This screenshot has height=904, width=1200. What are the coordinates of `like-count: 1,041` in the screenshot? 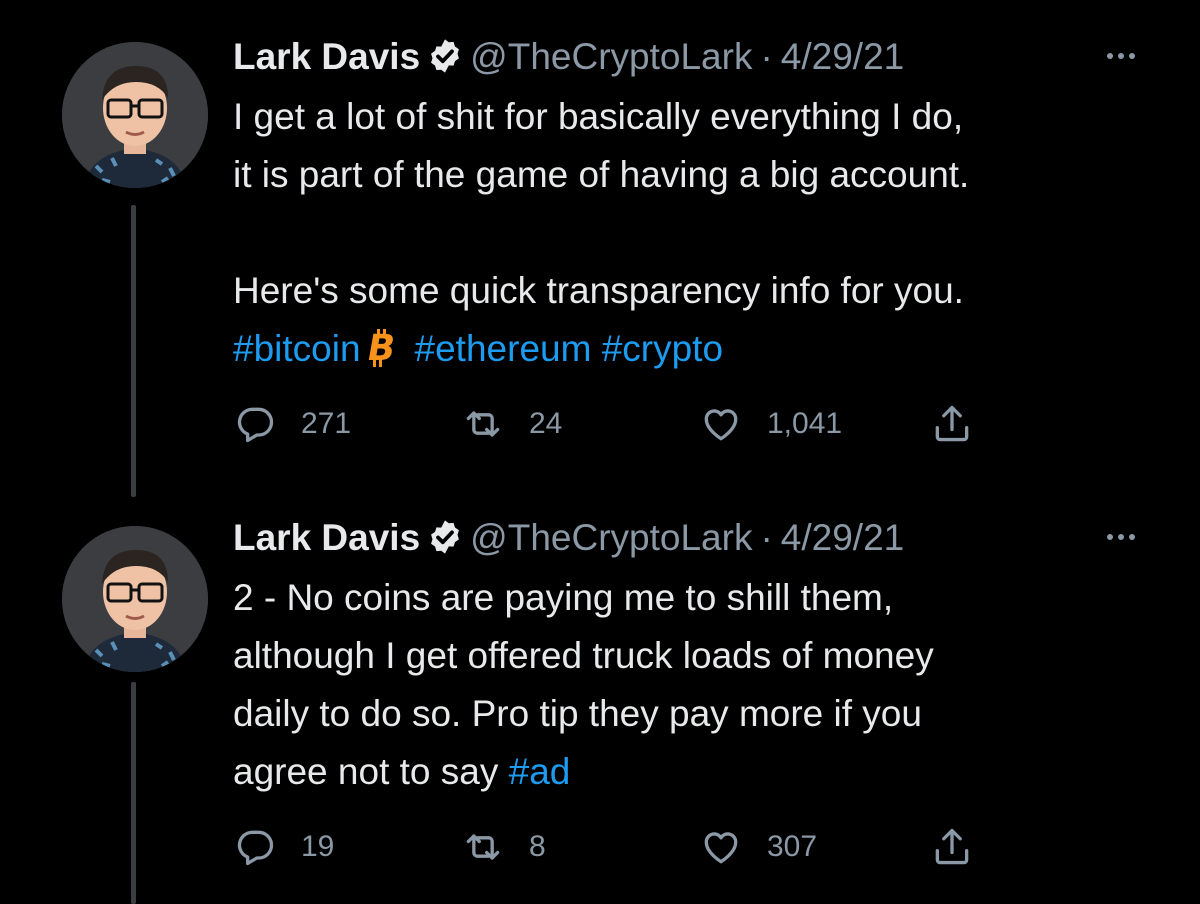 It's located at (805, 423).